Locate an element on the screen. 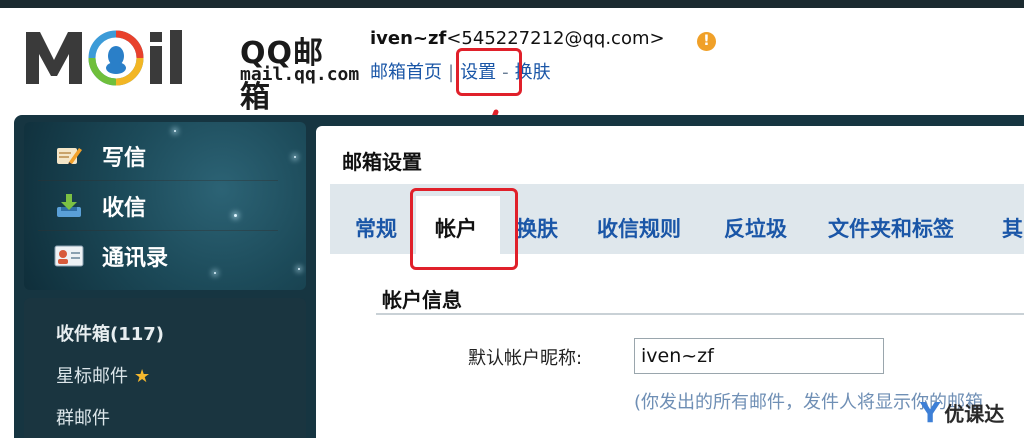 The width and height of the screenshot is (1024, 438). logo-domain-text: mail.qq.com is located at coordinates (300, 74).